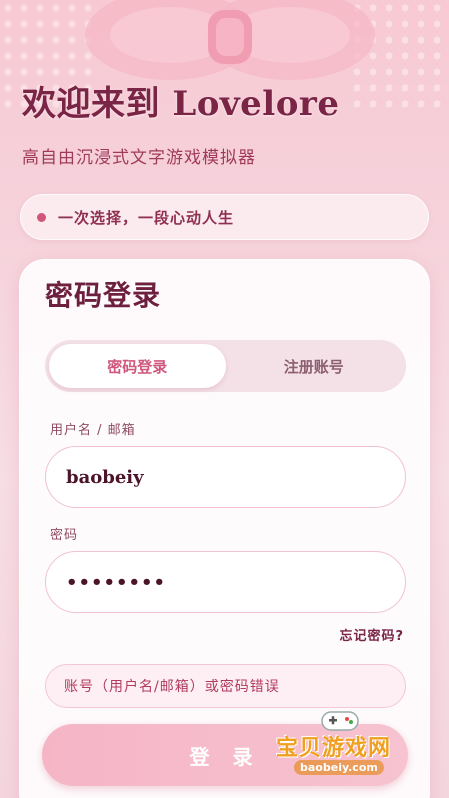 This screenshot has height=798, width=449. What do you see at coordinates (181, 104) in the screenshot?
I see `page-title: 欢迎来到 Lovelore` at bounding box center [181, 104].